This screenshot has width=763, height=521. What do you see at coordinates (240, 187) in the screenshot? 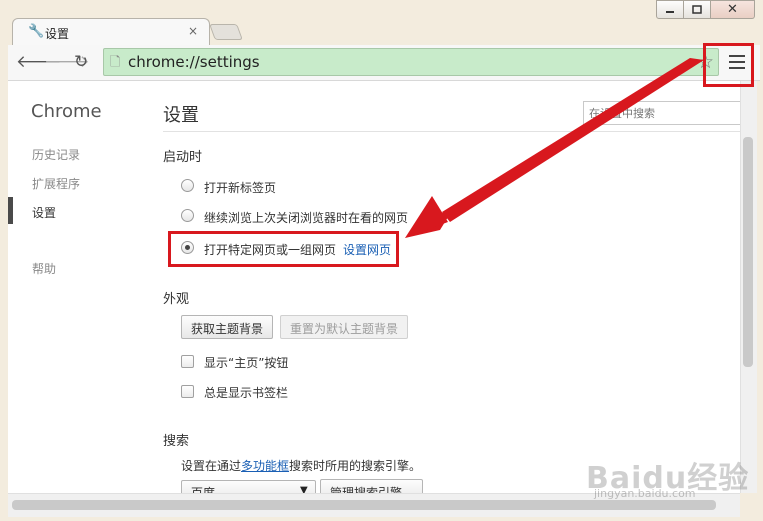
I see `radio-label: 打开新标签页` at bounding box center [240, 187].